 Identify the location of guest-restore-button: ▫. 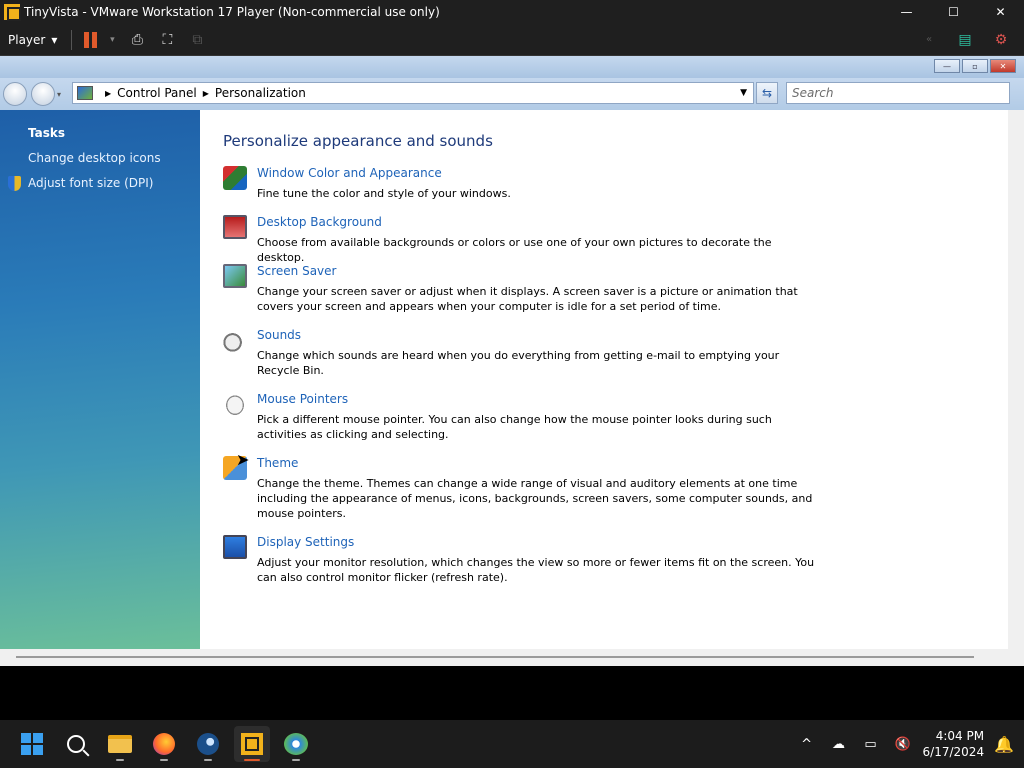
(975, 66).